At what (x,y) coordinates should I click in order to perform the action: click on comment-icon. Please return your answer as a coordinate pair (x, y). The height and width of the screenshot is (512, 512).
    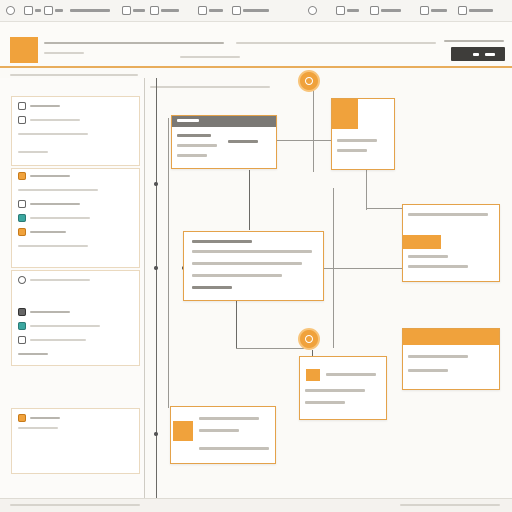
    Looking at the image, I should click on (475, 10).